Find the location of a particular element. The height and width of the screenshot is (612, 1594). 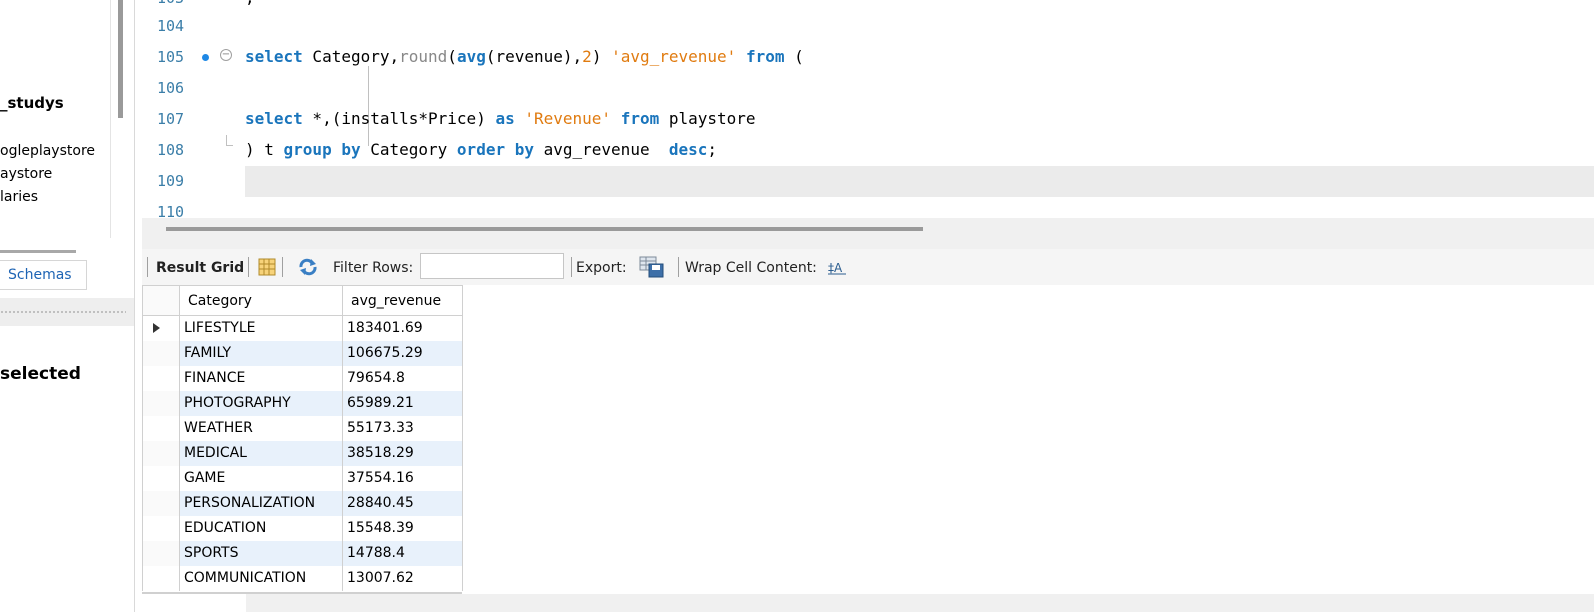

cell-category: PHOTOGRAPHY is located at coordinates (261, 403).